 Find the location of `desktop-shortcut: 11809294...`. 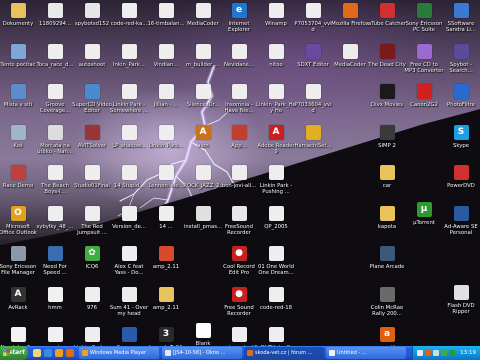

desktop-shortcut: 11809294... is located at coordinates (55, 22).